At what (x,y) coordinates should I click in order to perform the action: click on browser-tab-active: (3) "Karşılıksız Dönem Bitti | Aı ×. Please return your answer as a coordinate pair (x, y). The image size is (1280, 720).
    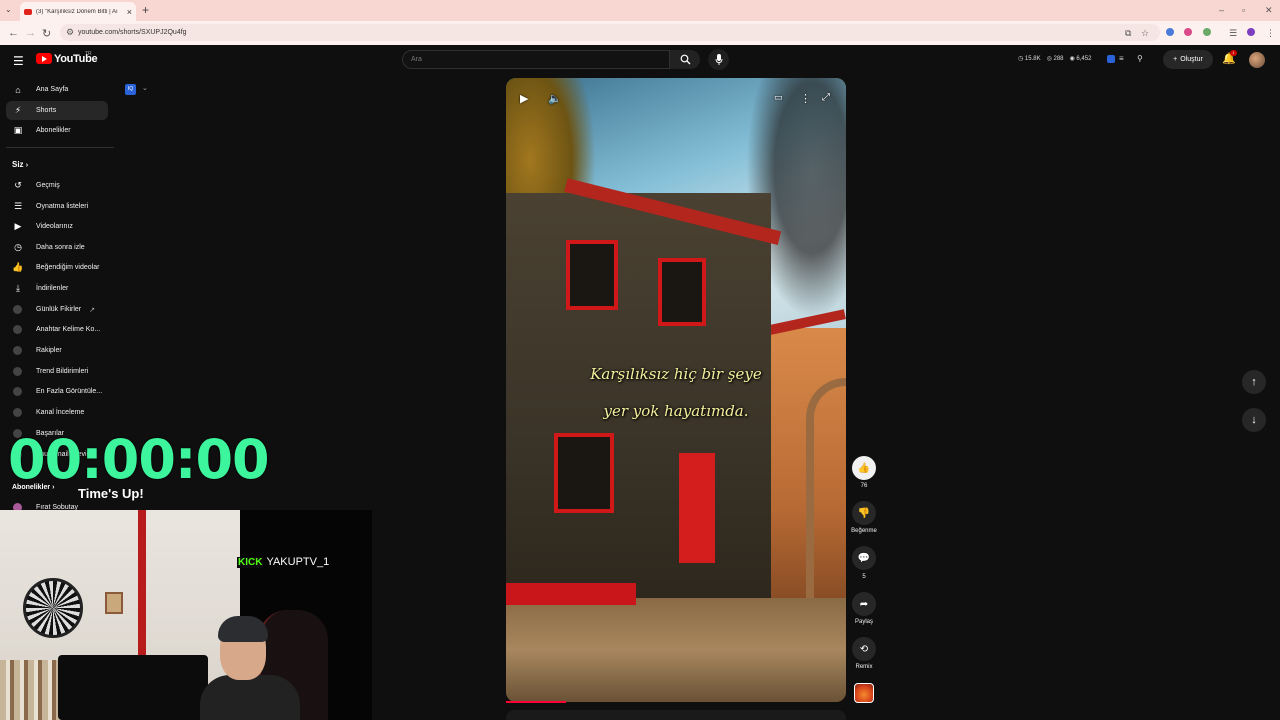
    Looking at the image, I should click on (78, 11).